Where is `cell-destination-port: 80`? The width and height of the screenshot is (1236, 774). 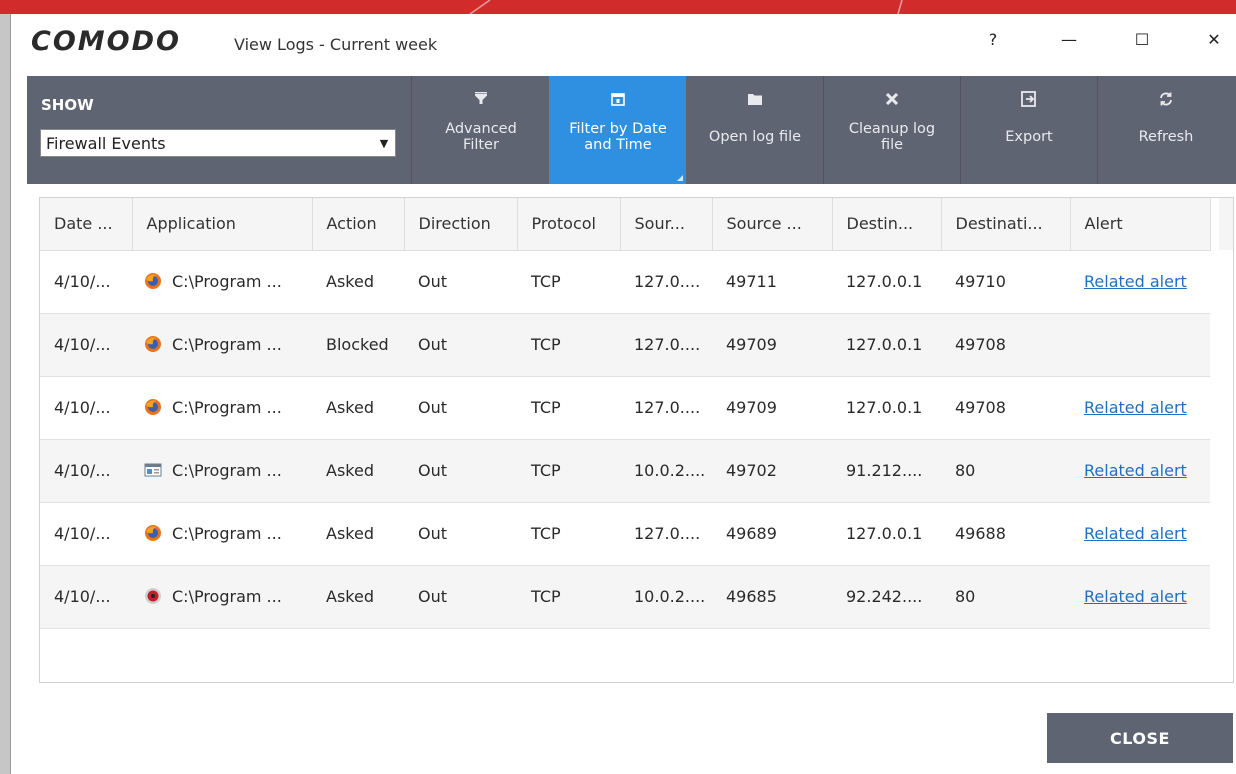
cell-destination-port: 80 is located at coordinates (1005, 471).